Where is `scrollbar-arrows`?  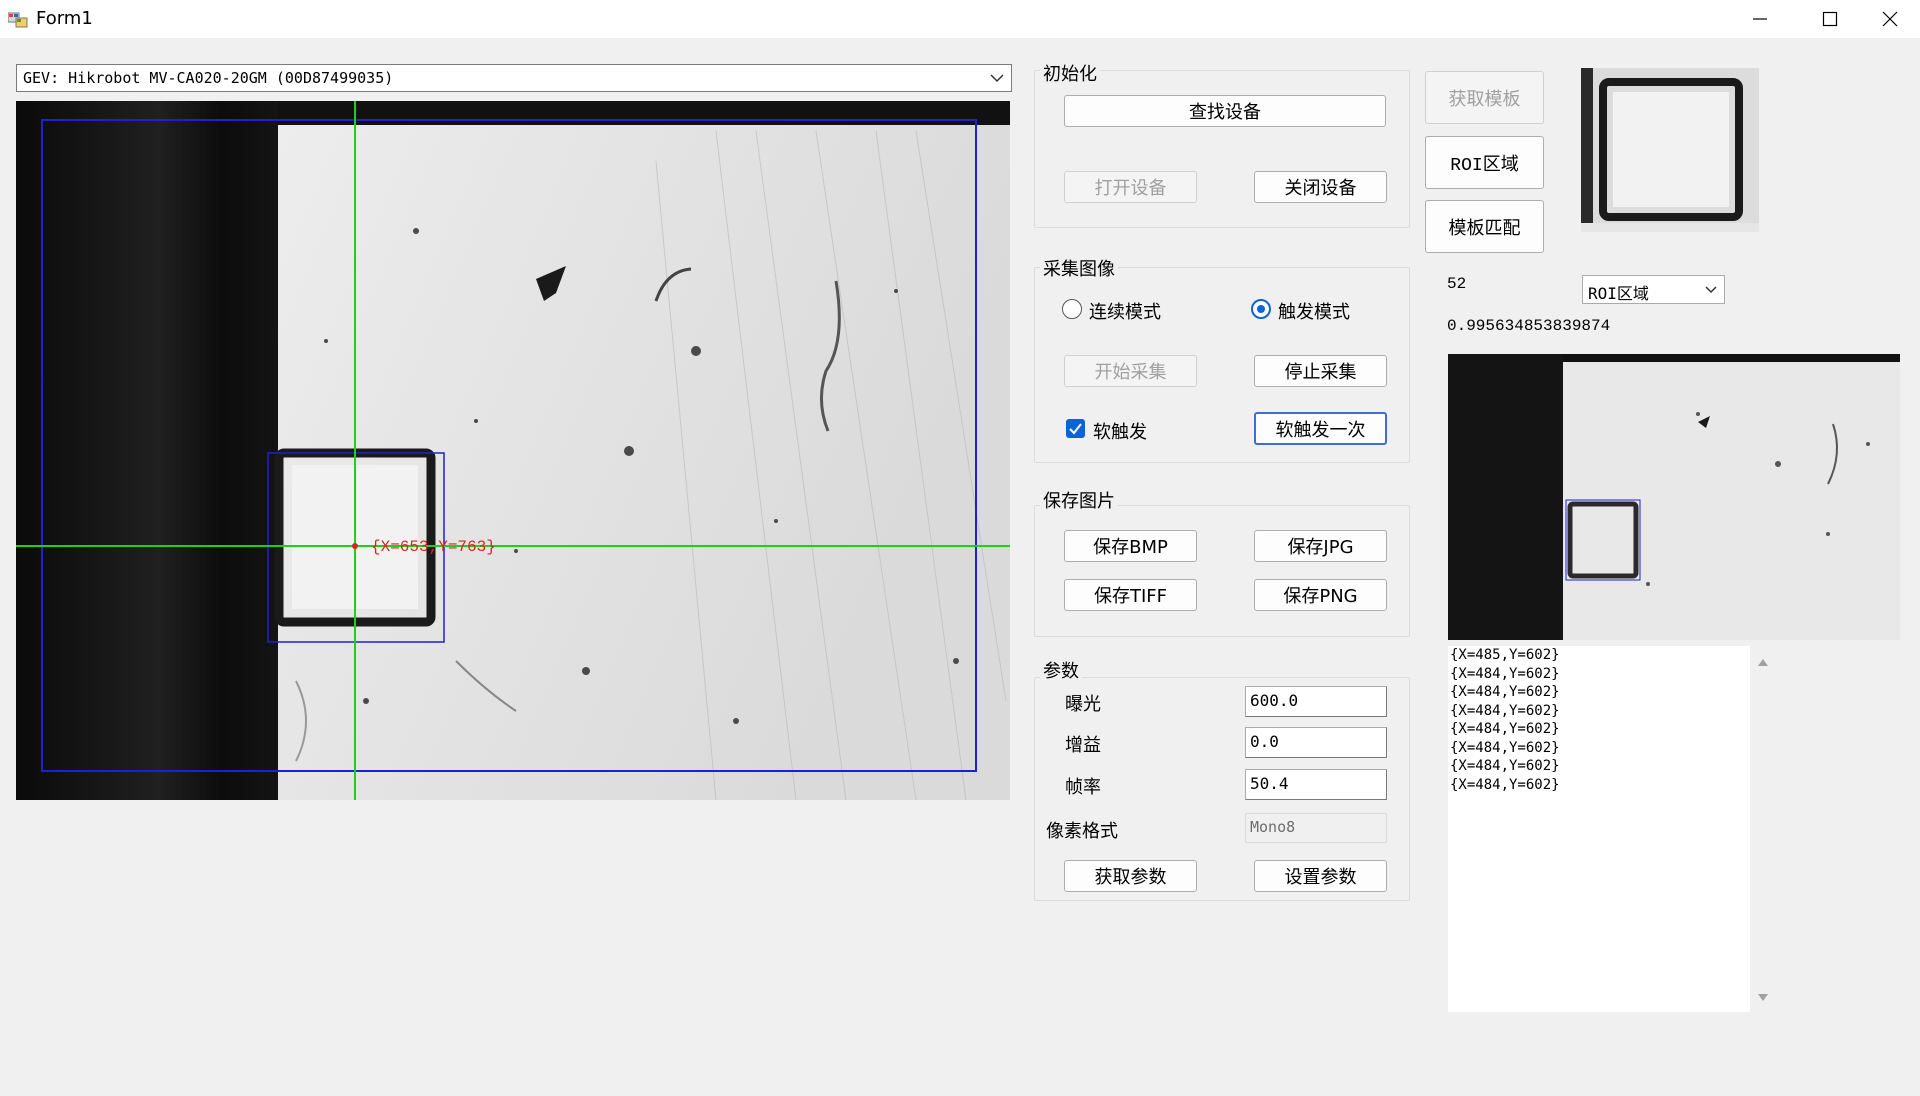
scrollbar-arrows is located at coordinates (1763, 830).